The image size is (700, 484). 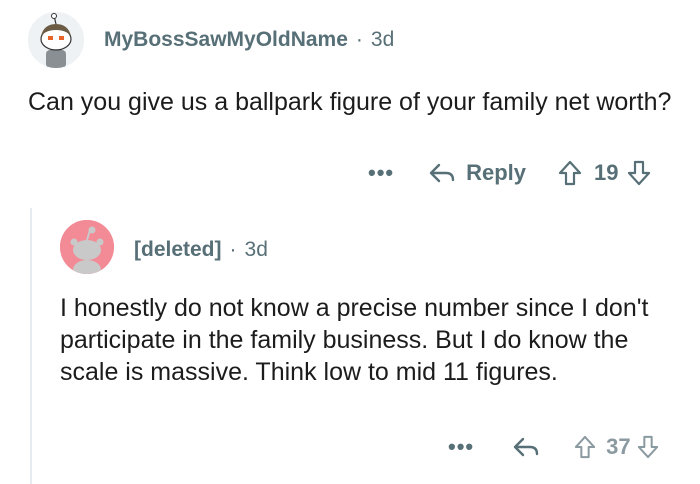 What do you see at coordinates (178, 249) in the screenshot?
I see `username-deleted: [deleted]` at bounding box center [178, 249].